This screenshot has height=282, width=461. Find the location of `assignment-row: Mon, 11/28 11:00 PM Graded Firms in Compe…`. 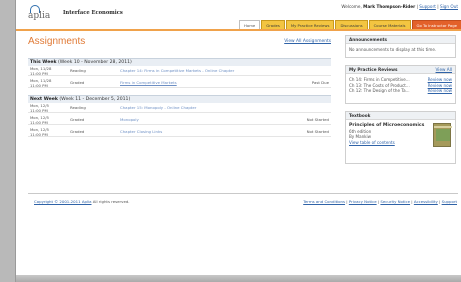

assignment-row: Mon, 11/28 11:00 PM Graded Firms in Compe… is located at coordinates (179, 83).